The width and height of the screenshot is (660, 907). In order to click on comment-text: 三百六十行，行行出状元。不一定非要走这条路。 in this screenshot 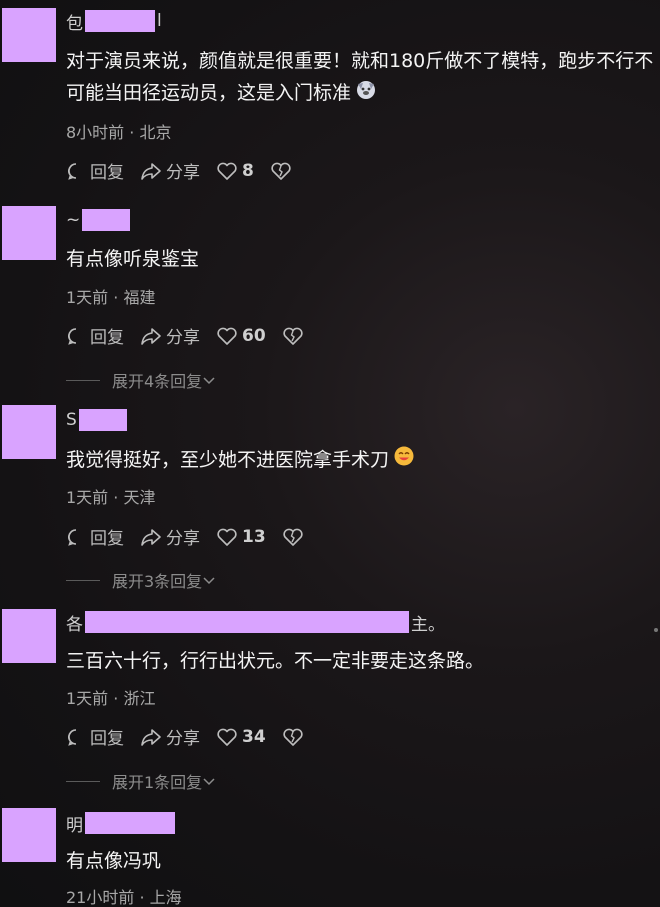, I will do `click(275, 661)`.